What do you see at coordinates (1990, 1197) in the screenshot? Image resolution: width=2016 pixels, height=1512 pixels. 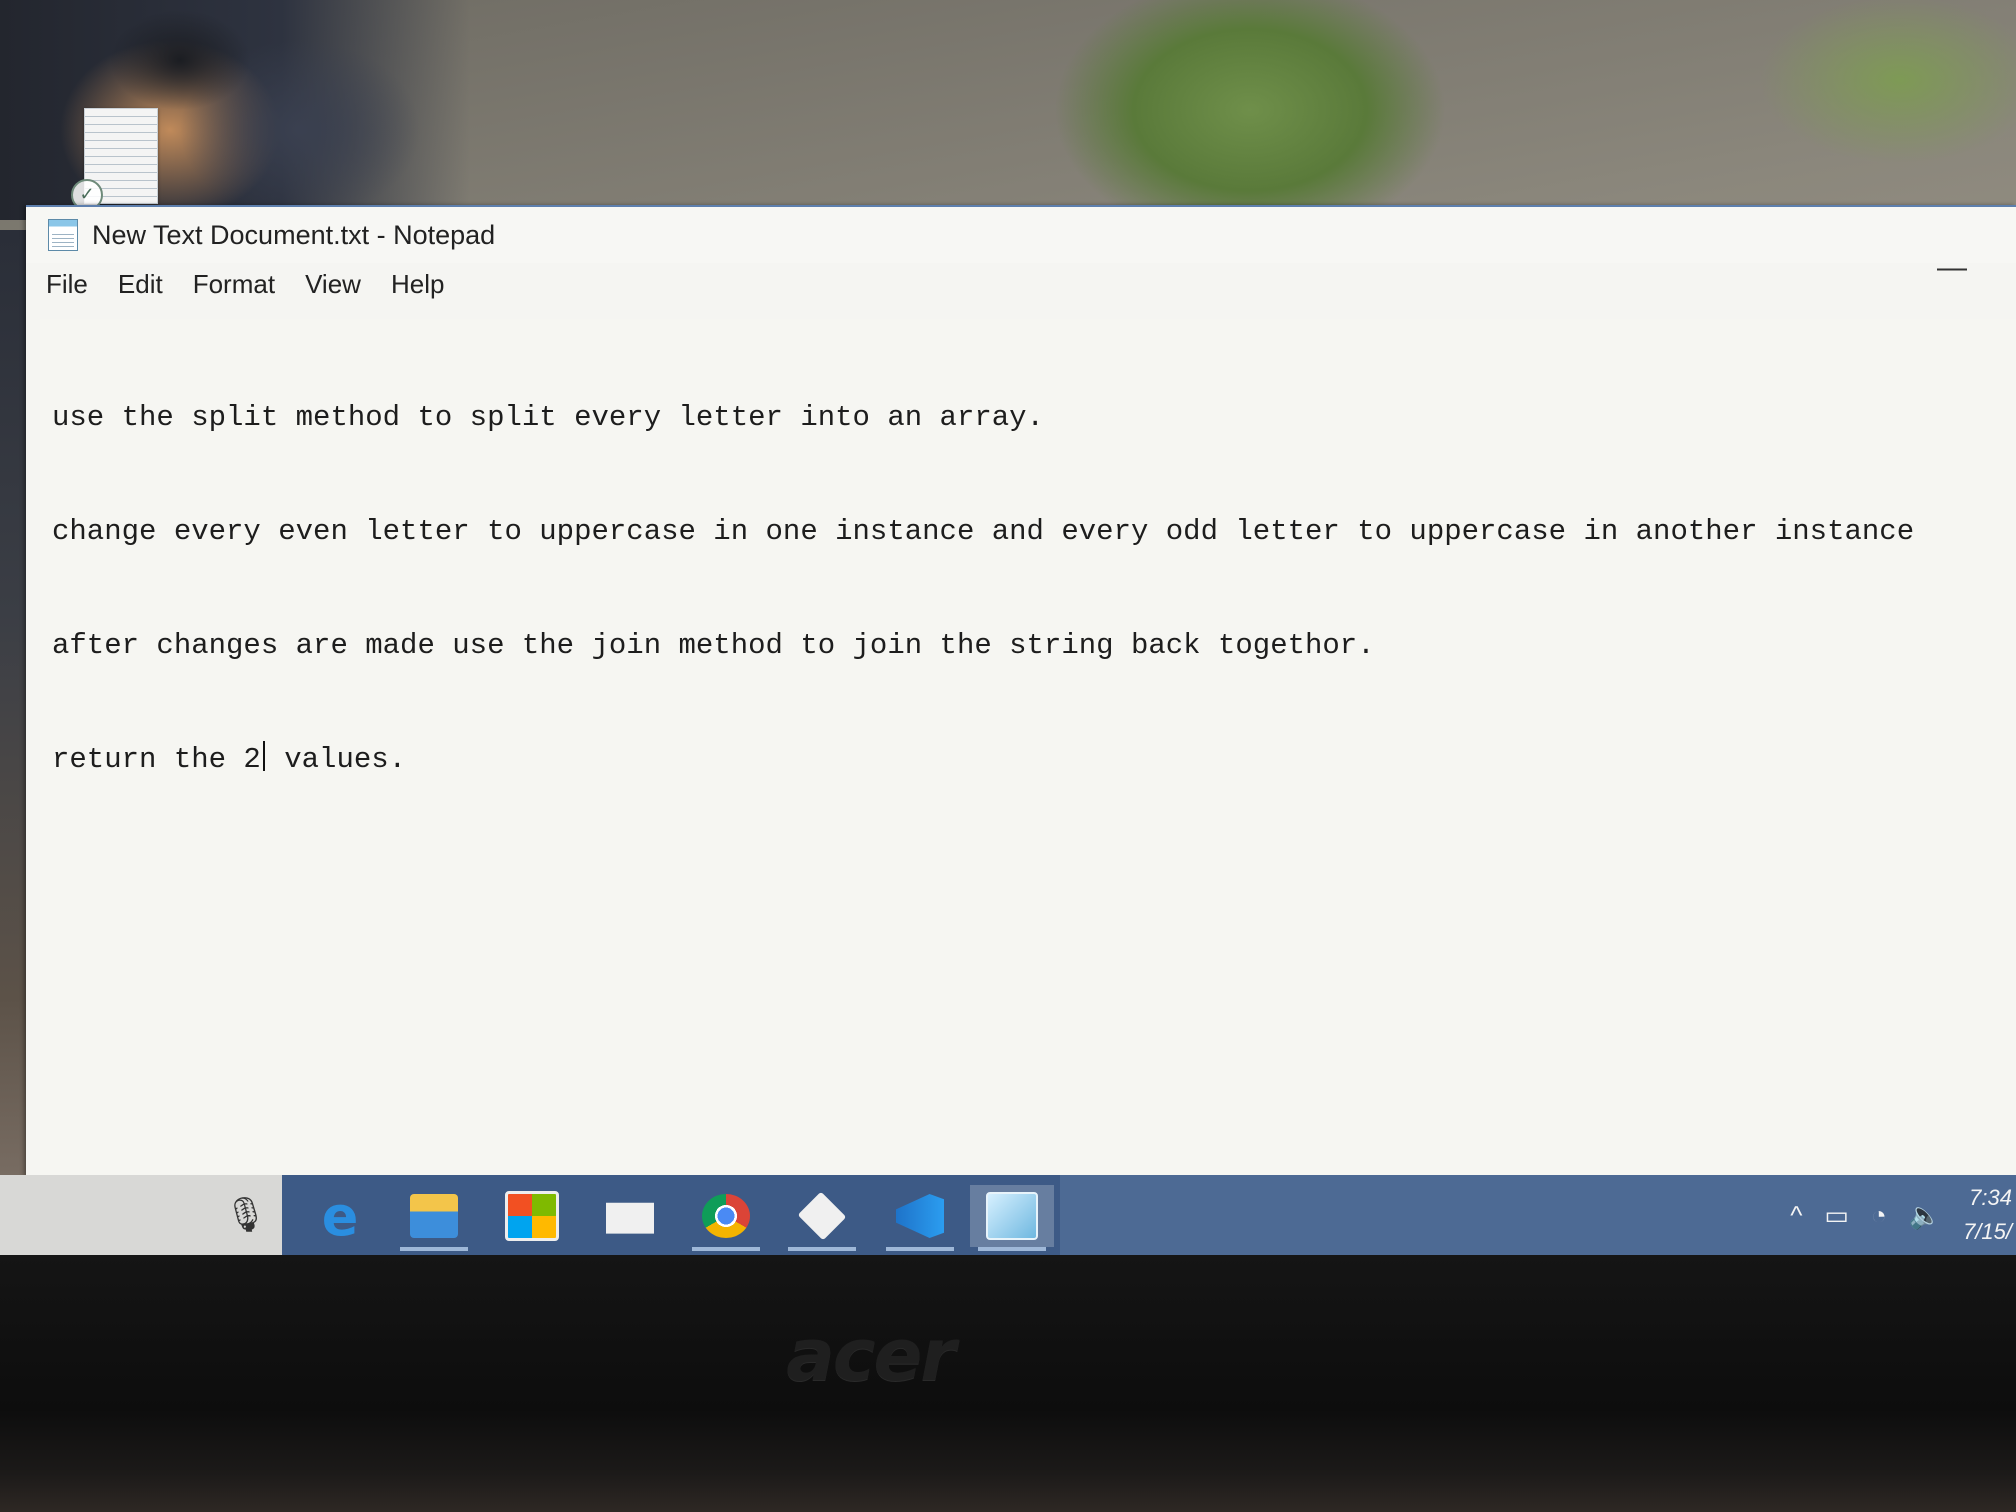 I see `clock-time: 7:34` at bounding box center [1990, 1197].